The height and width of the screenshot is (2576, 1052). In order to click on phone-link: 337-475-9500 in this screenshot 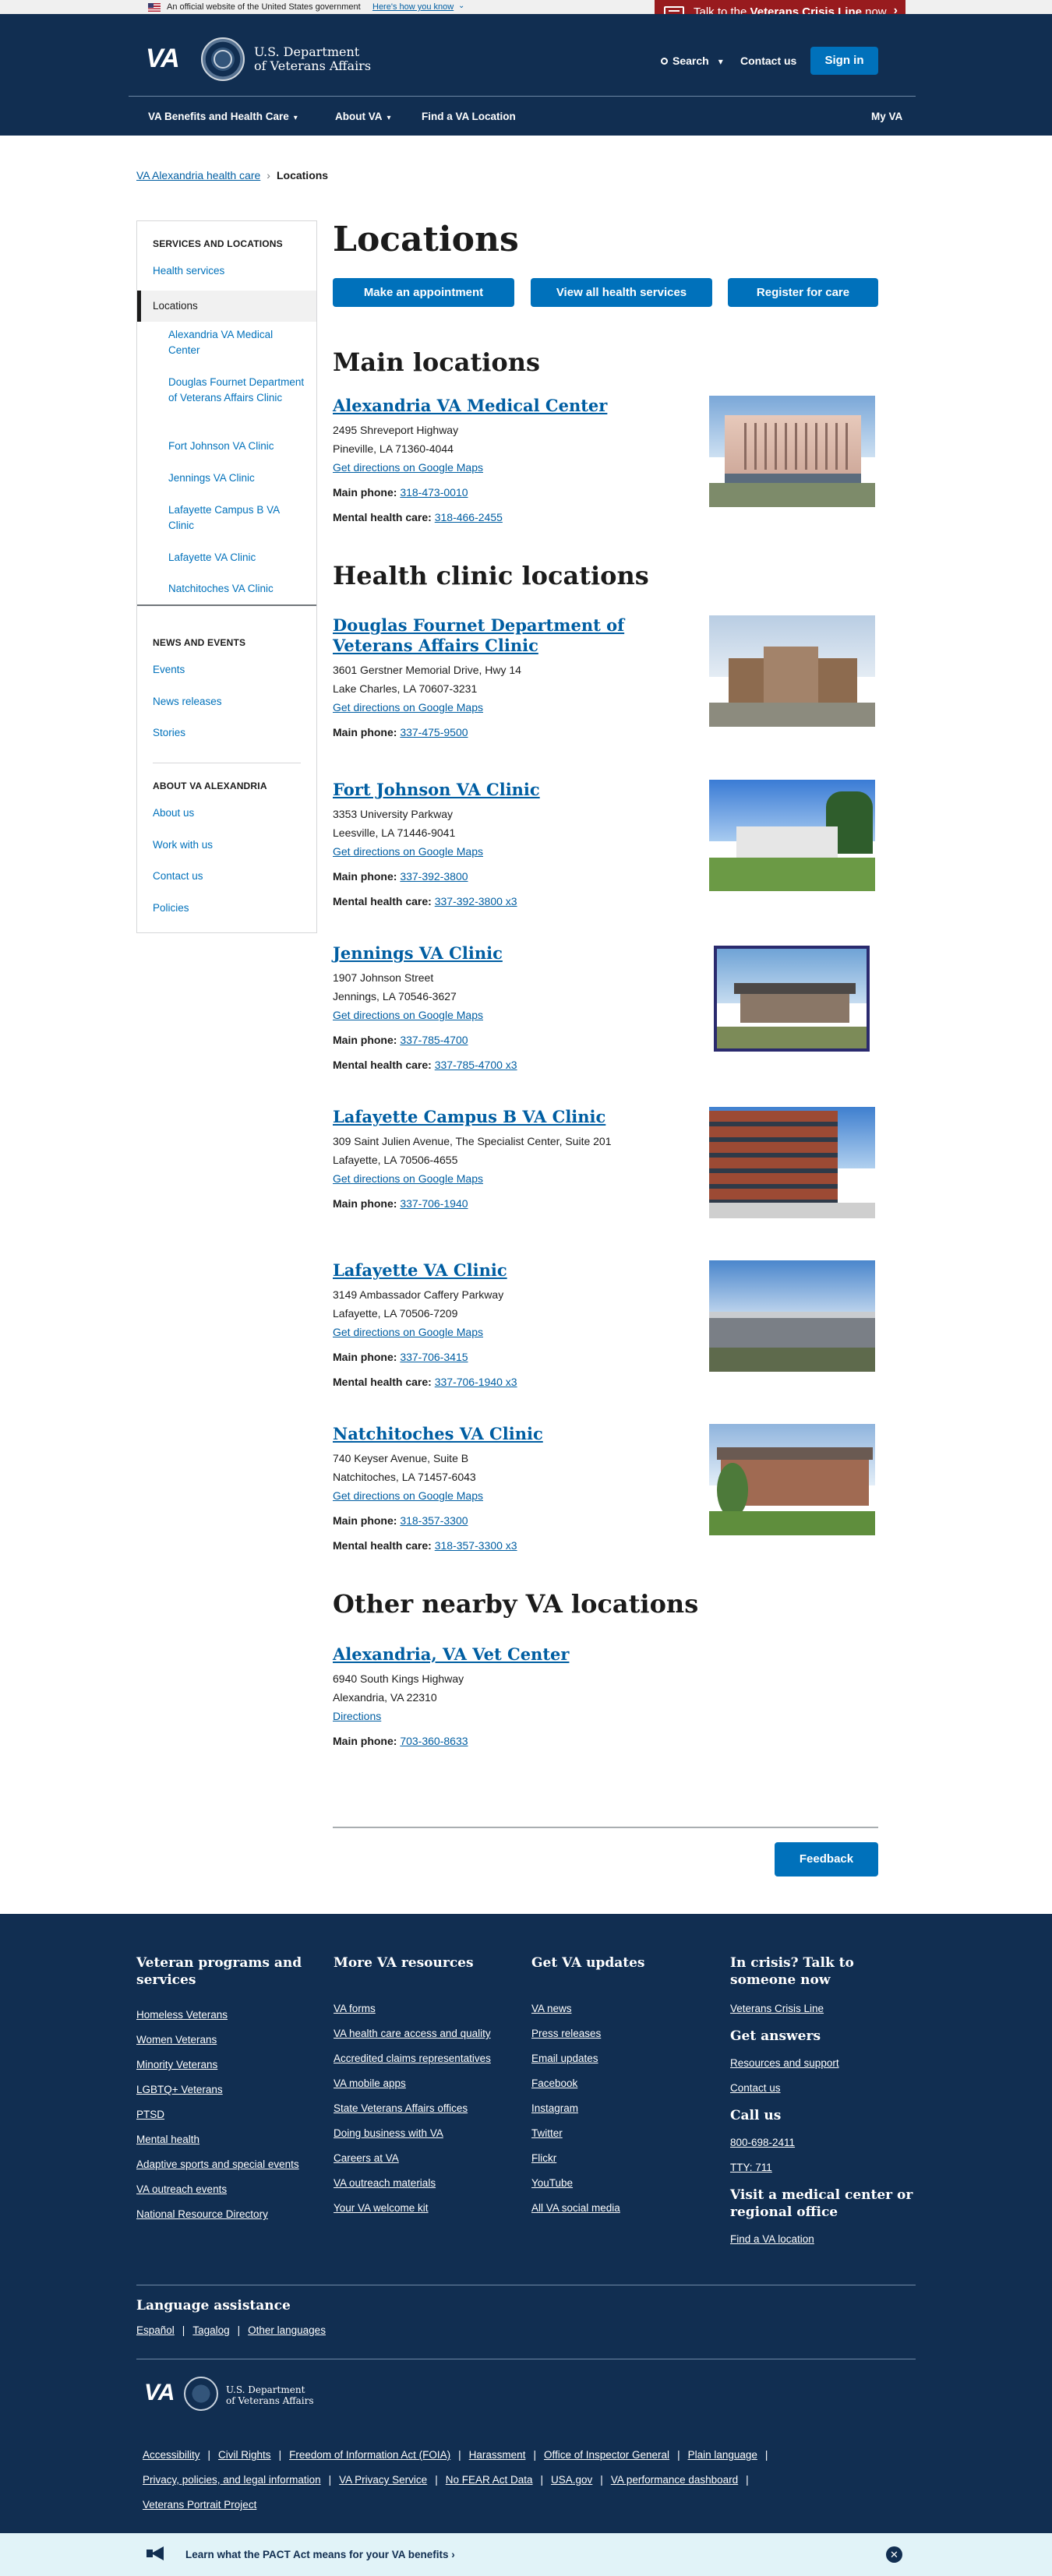, I will do `click(434, 732)`.